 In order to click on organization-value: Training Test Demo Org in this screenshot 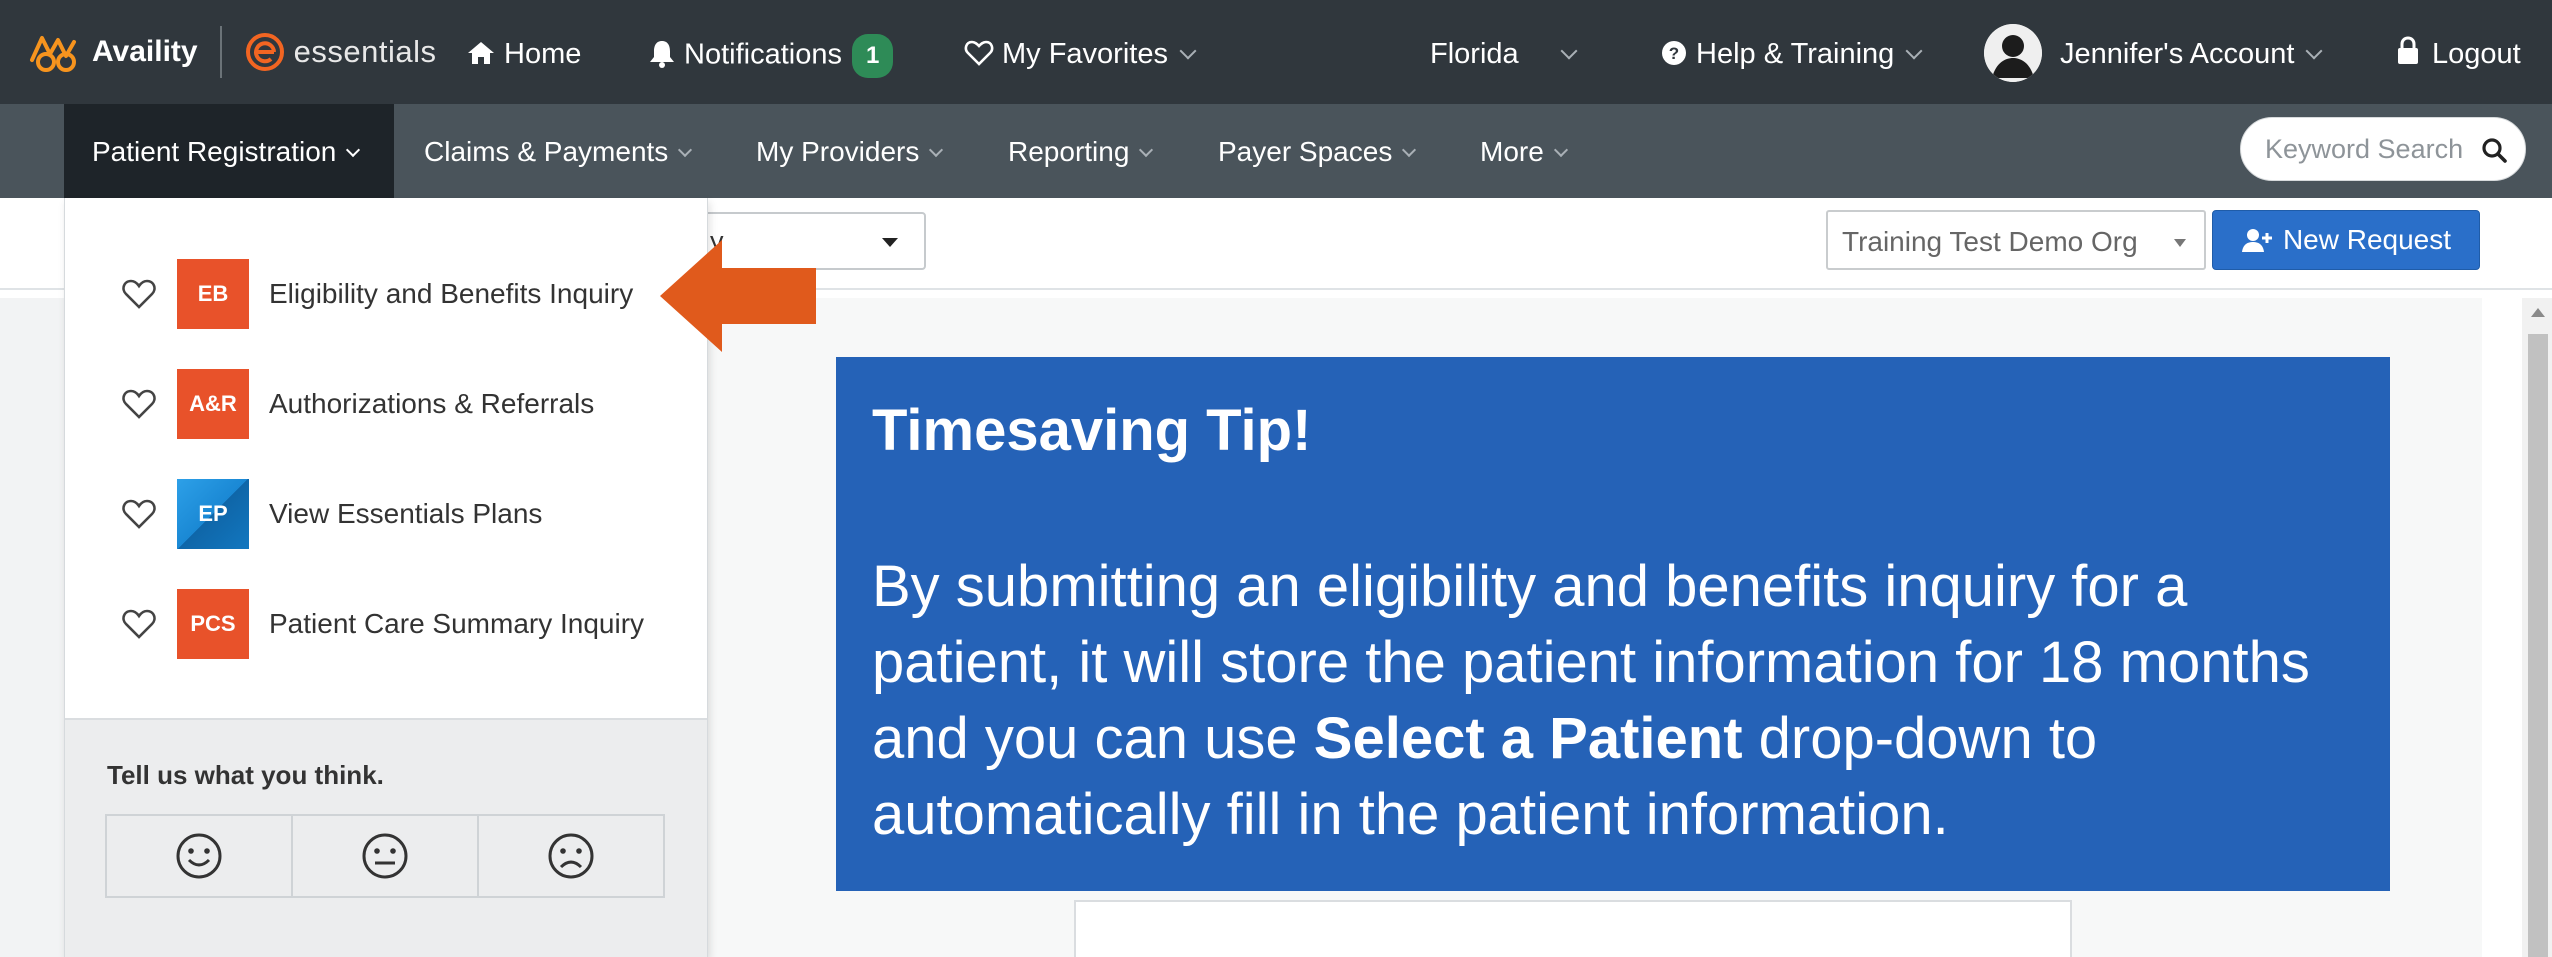, I will do `click(1990, 241)`.